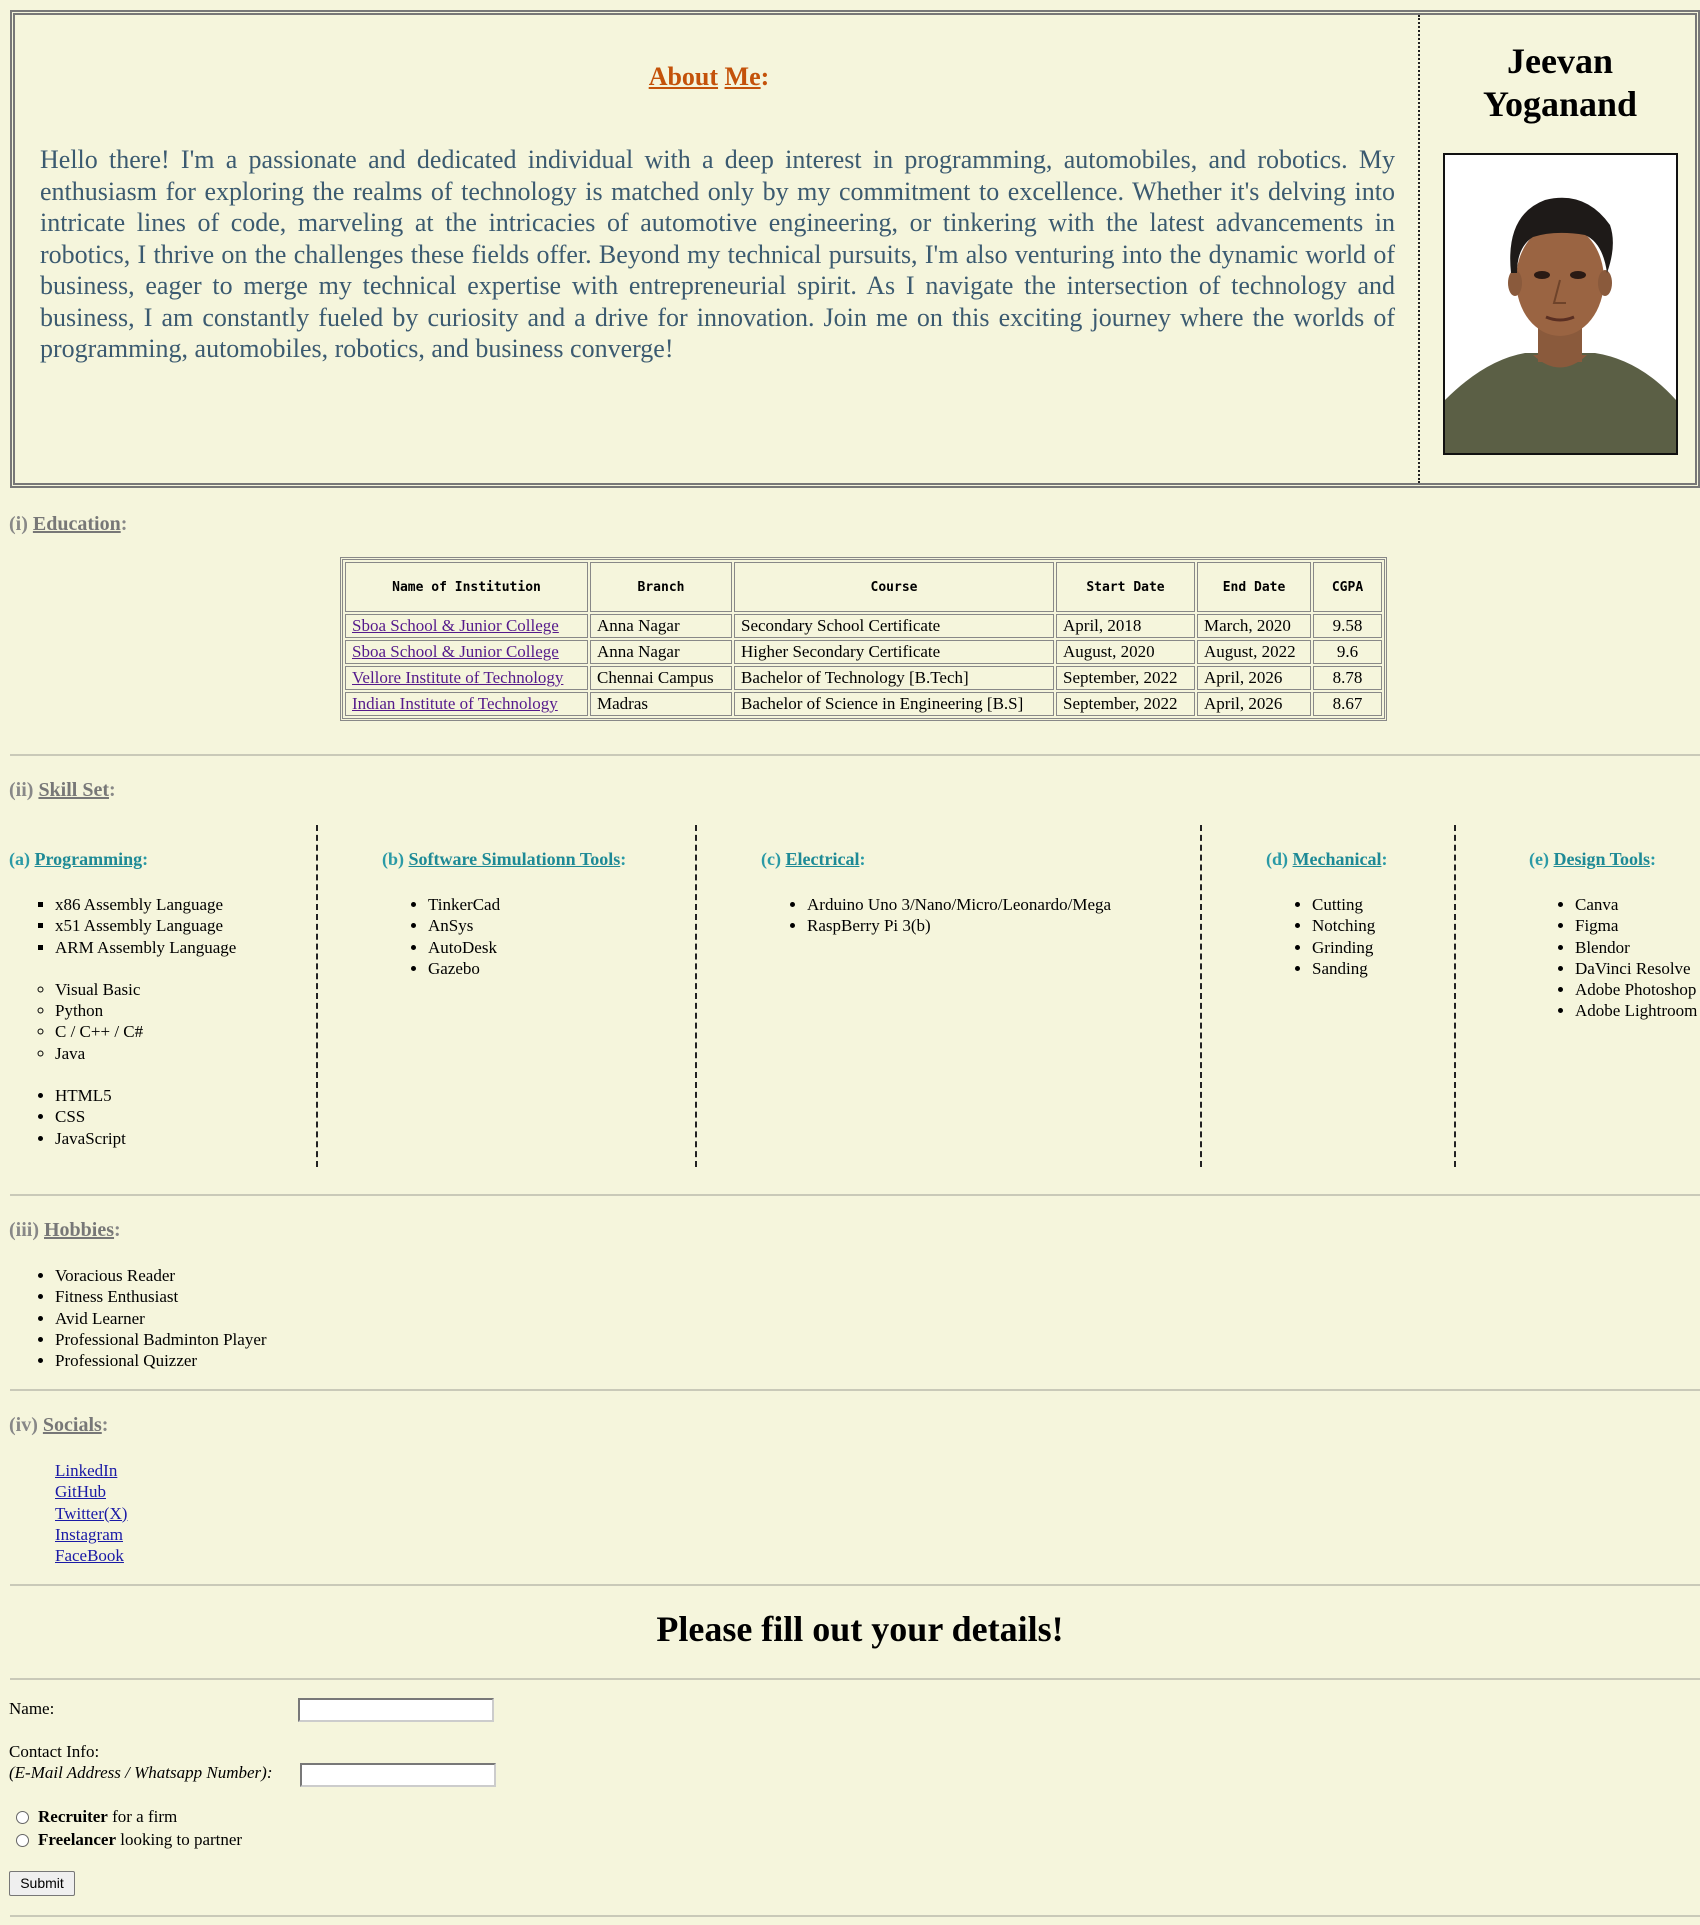  Describe the element at coordinates (91, 1491) in the screenshot. I see `github-link: GitHub` at that location.